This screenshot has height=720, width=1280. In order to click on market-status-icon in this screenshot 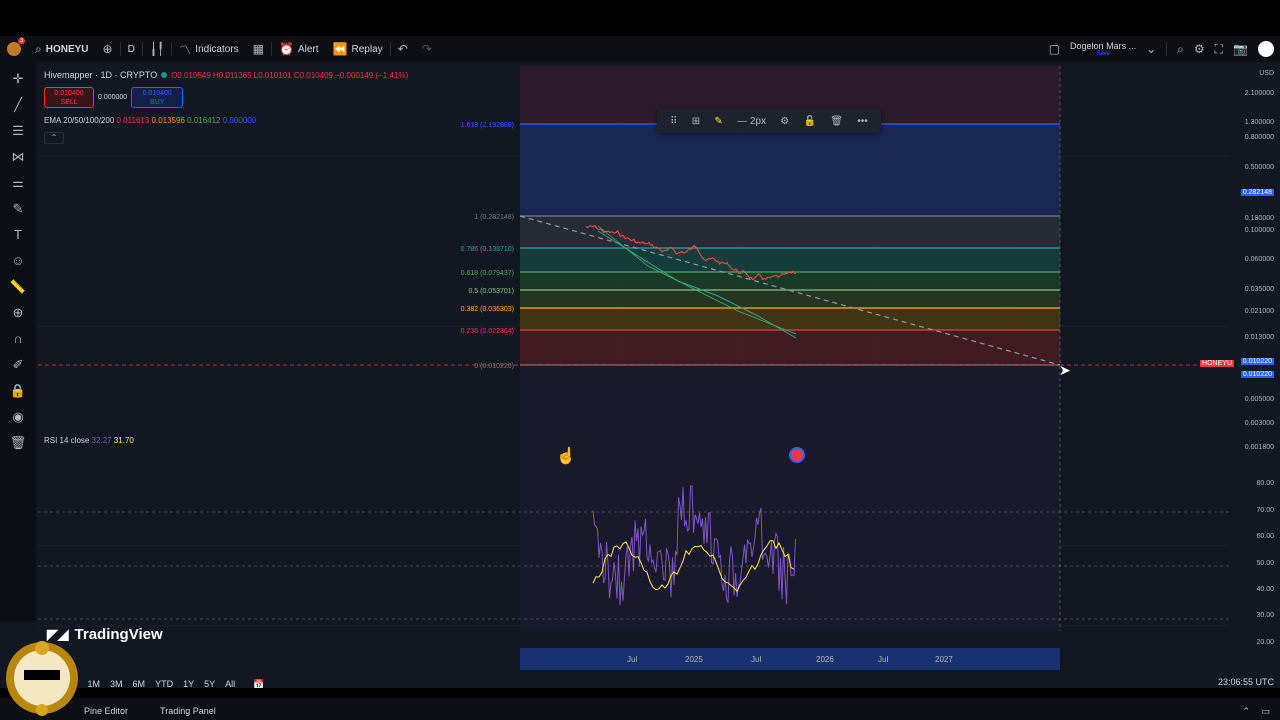, I will do `click(164, 75)`.